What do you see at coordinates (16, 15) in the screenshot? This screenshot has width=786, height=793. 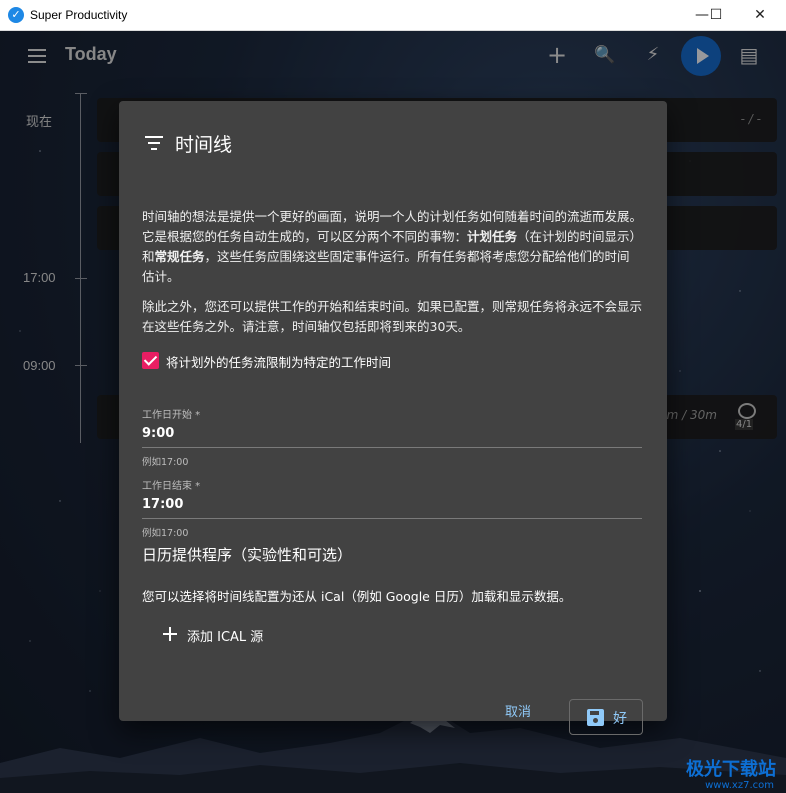 I see `app-check-icon: ✓` at bounding box center [16, 15].